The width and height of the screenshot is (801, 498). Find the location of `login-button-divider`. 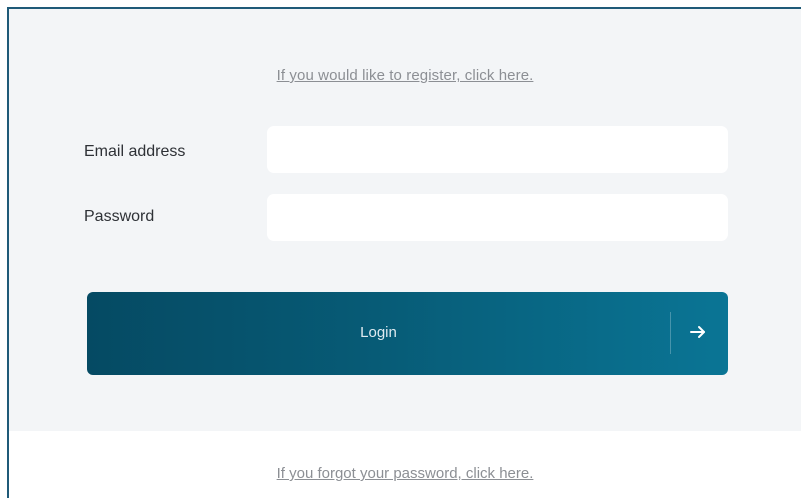

login-button-divider is located at coordinates (670, 333).